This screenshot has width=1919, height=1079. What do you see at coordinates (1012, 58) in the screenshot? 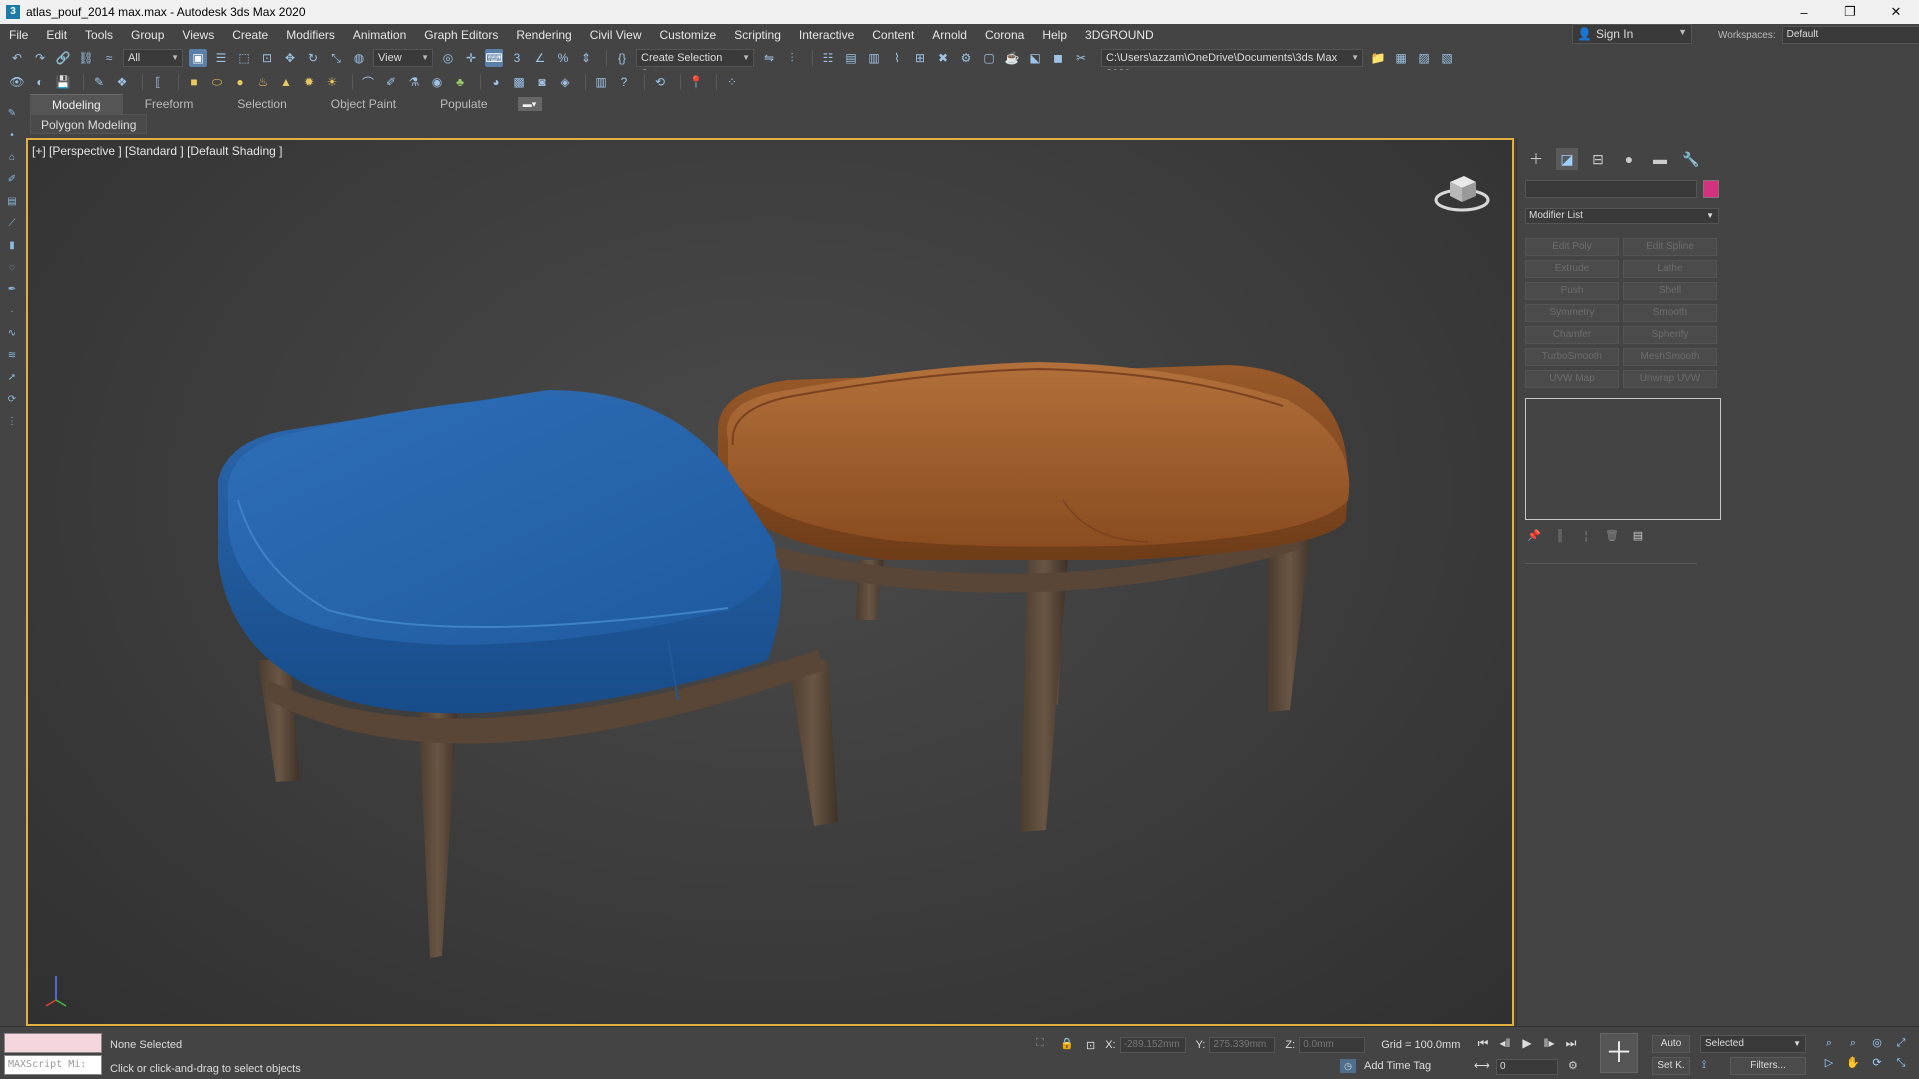
I see `render-production-icon: ☕` at bounding box center [1012, 58].